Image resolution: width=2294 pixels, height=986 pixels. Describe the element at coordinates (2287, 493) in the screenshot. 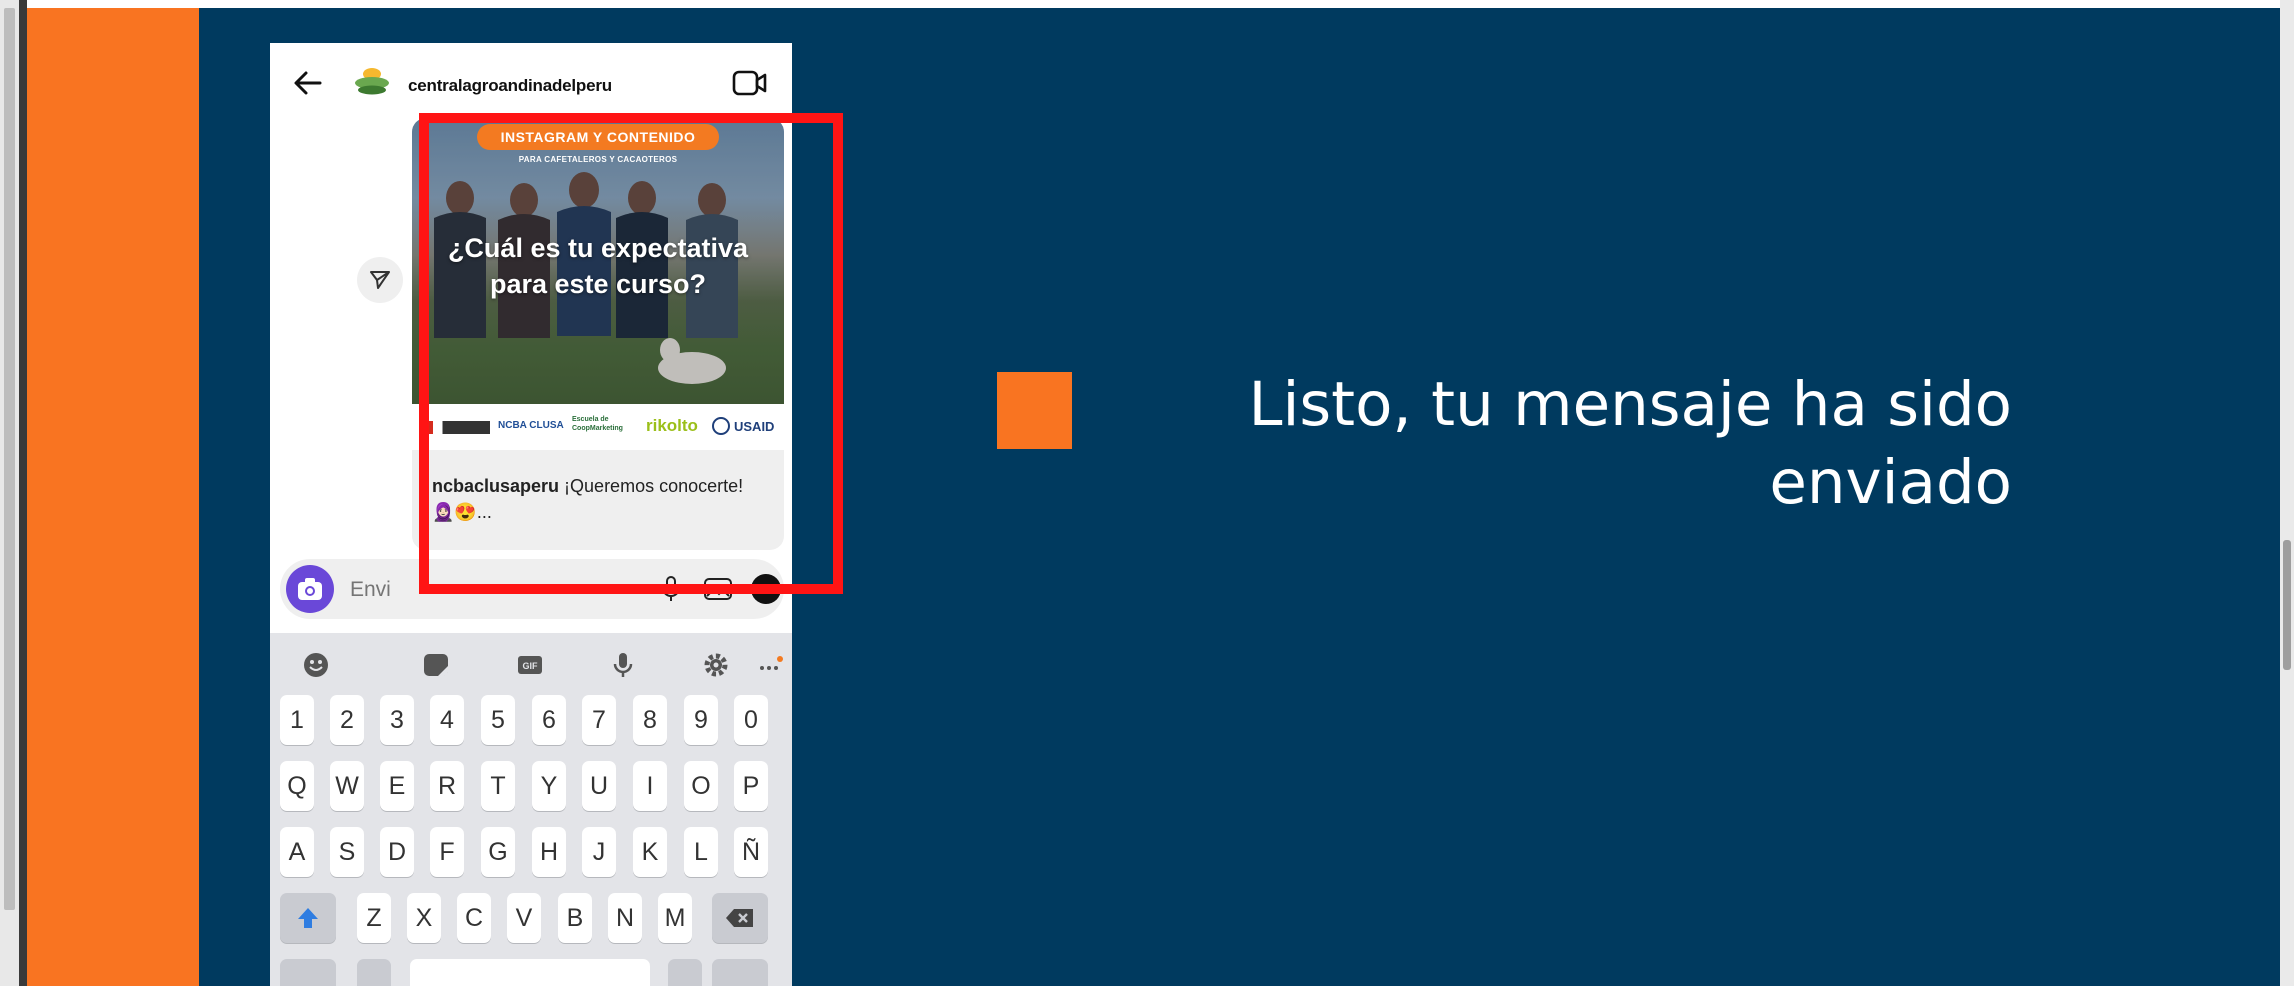

I see `right-scrollbar` at that location.